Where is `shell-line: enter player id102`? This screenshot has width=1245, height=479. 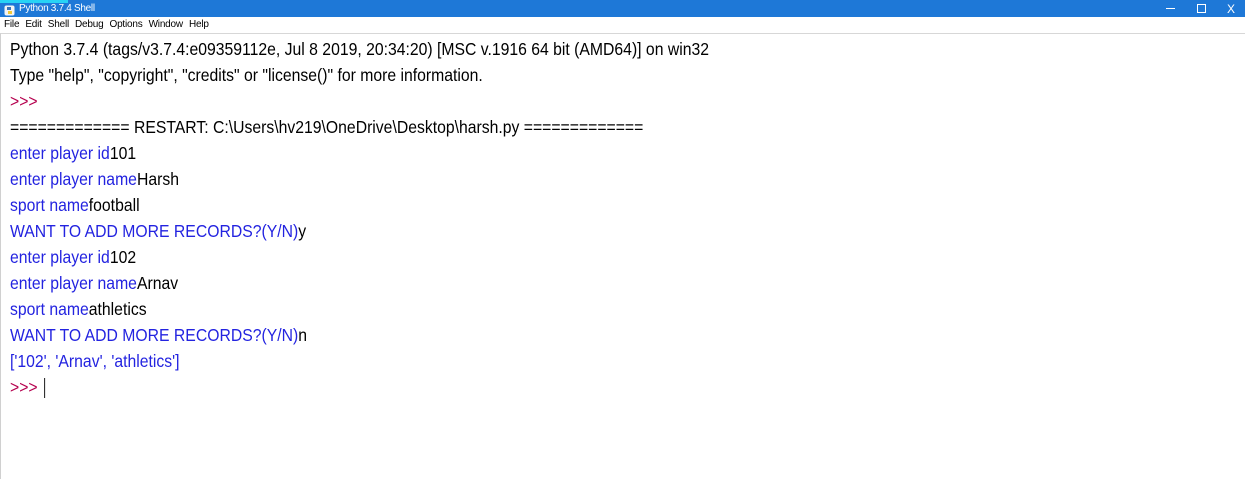
shell-line: enter player id102 is located at coordinates (73, 257).